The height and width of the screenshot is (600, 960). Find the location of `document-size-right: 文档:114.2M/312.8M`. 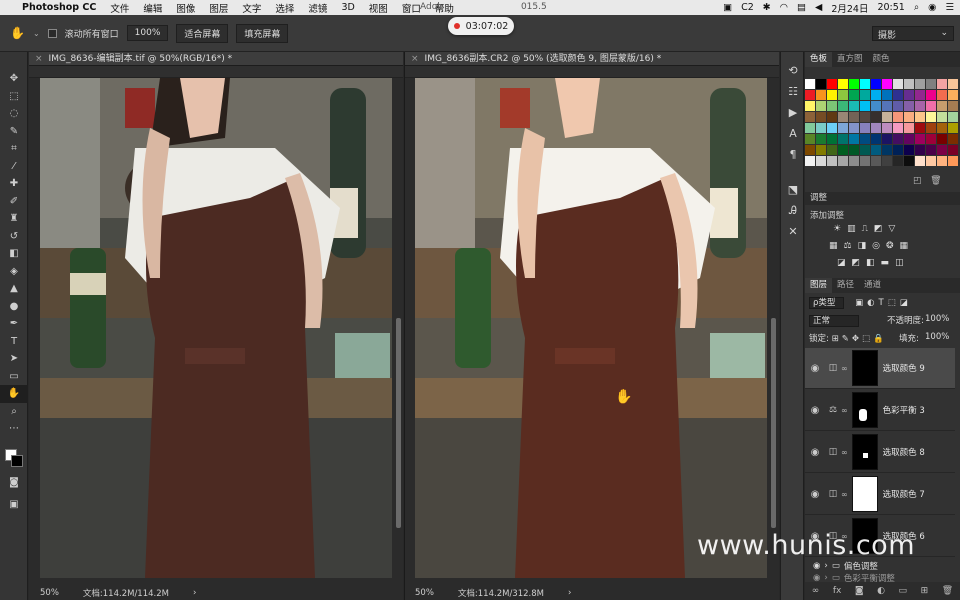

document-size-right: 文档:114.2M/312.8M is located at coordinates (501, 593).